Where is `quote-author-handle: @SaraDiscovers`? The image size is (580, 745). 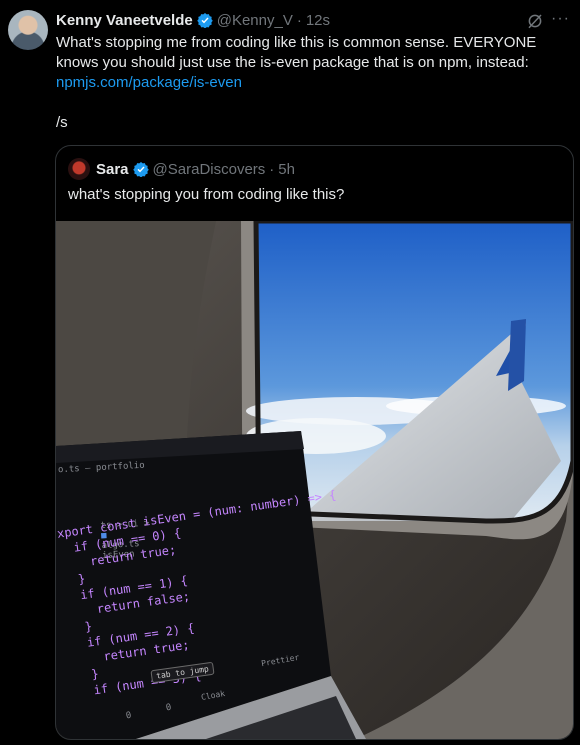
quote-author-handle: @SaraDiscovers is located at coordinates (209, 169).